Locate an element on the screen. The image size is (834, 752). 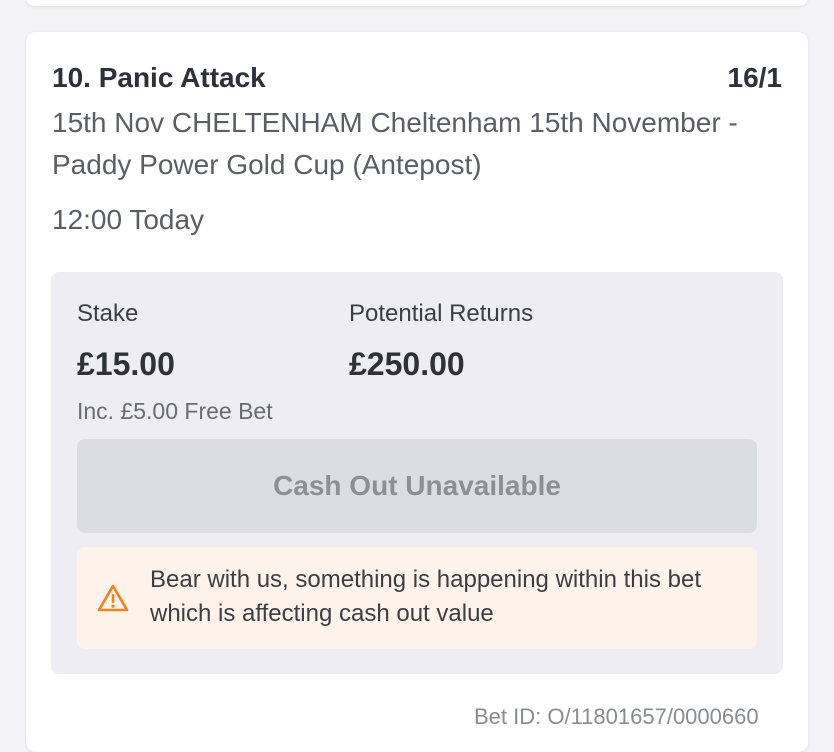
cash-out-label: Cash Out Unavailable is located at coordinates (417, 485).